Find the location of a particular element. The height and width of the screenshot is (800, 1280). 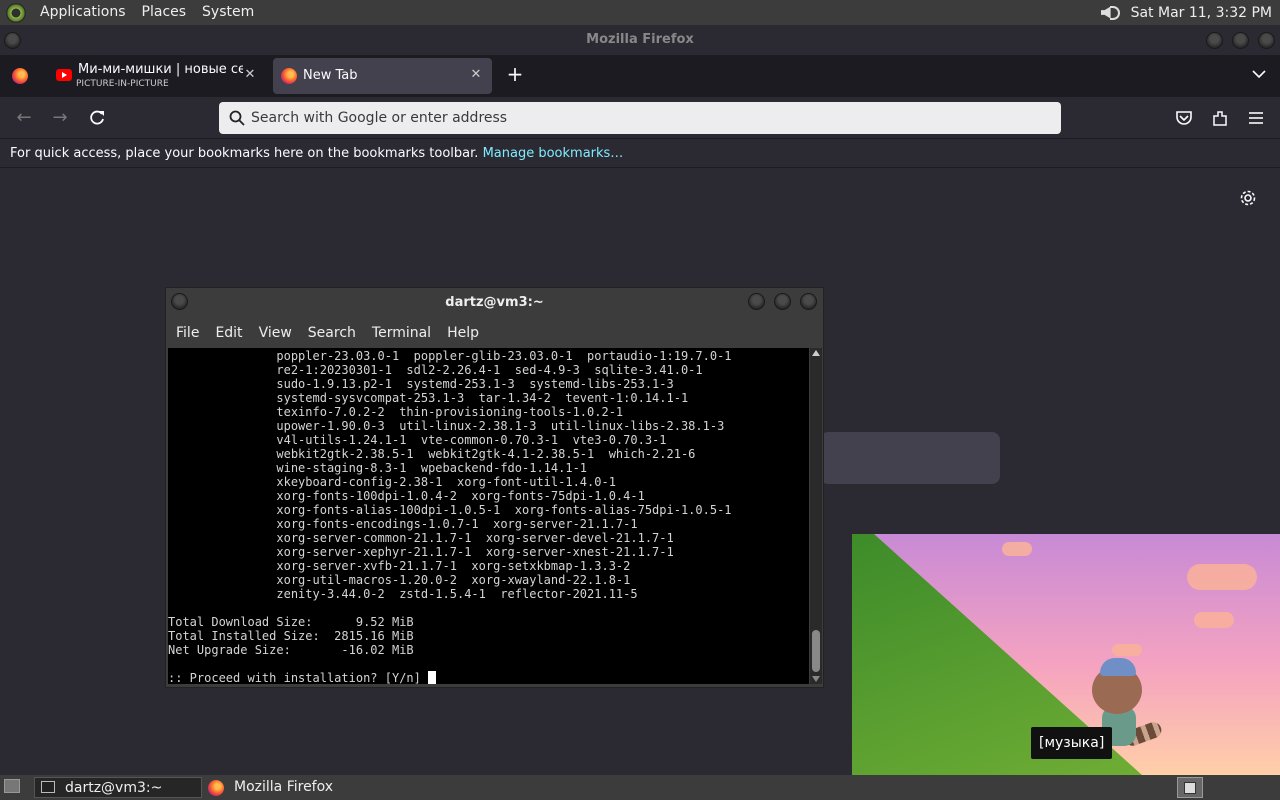

menu-terminal: Terminal is located at coordinates (401, 333).